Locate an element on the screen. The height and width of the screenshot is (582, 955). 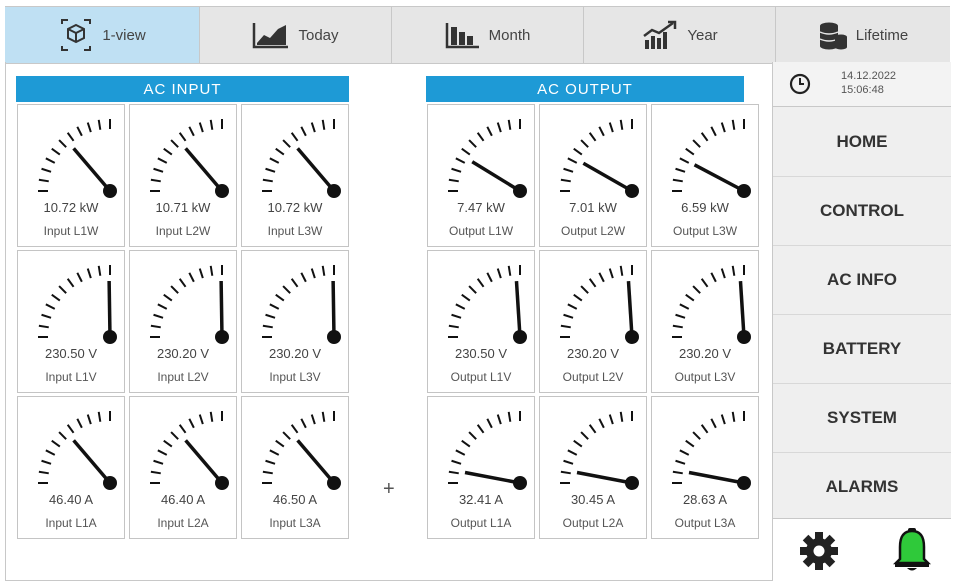
menu-system: SYSTEM is located at coordinates (862, 418).